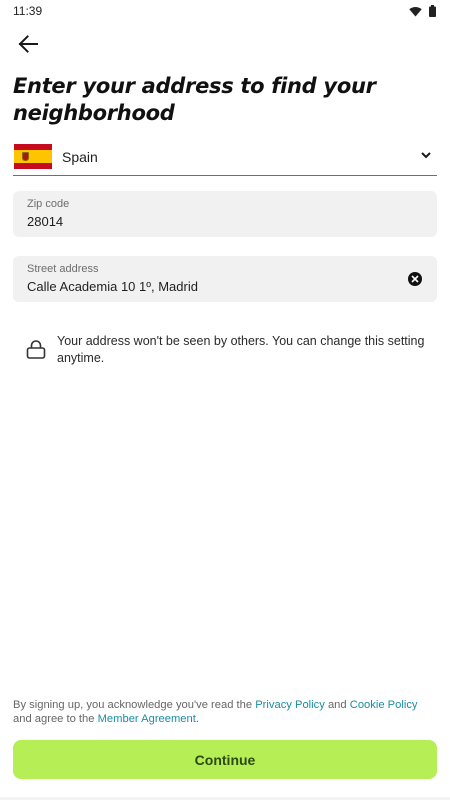 Image resolution: width=450 pixels, height=800 pixels. Describe the element at coordinates (225, 11) in the screenshot. I see `status-bar: 11:39` at that location.